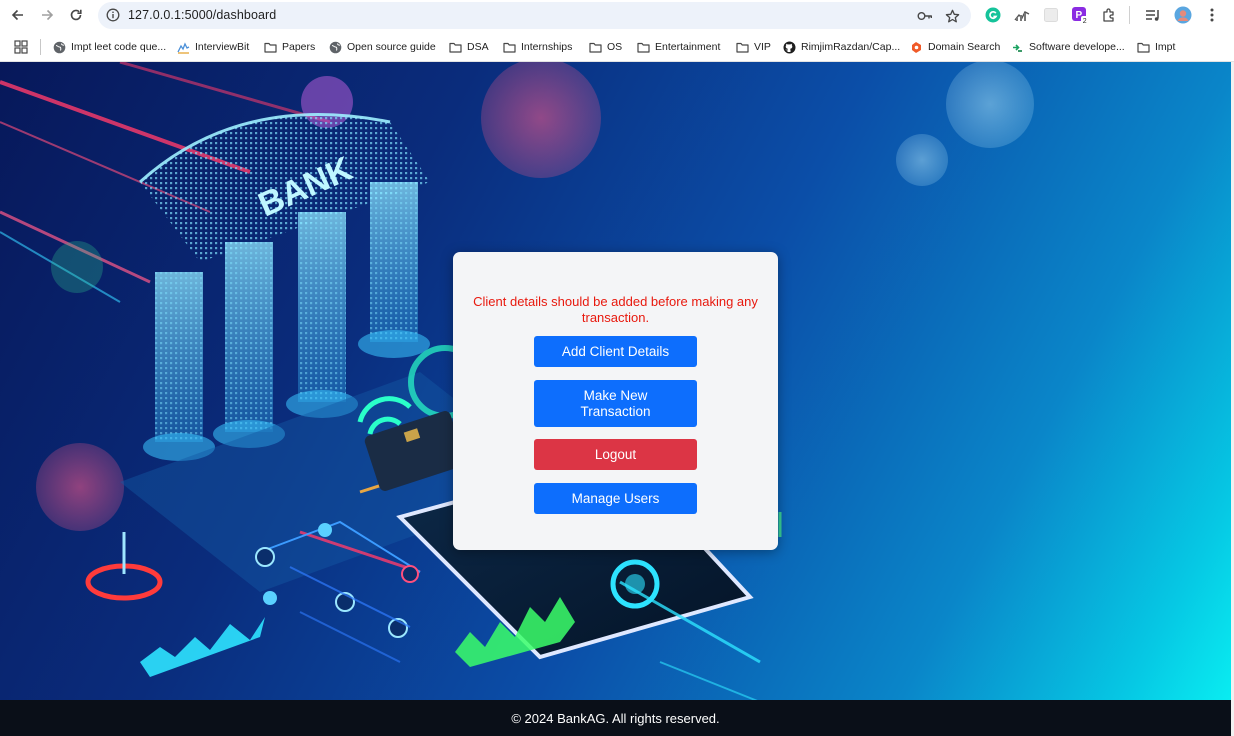 The image size is (1234, 736). I want to click on bookmark-star-icon, so click(952, 16).